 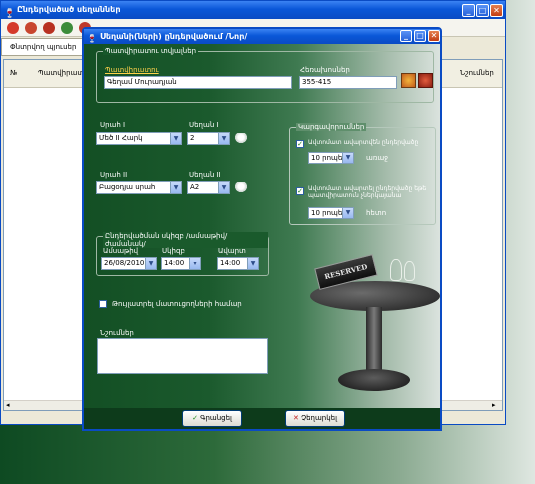 I want to click on toolbar-refresh-icon, so click(x=67, y=28).